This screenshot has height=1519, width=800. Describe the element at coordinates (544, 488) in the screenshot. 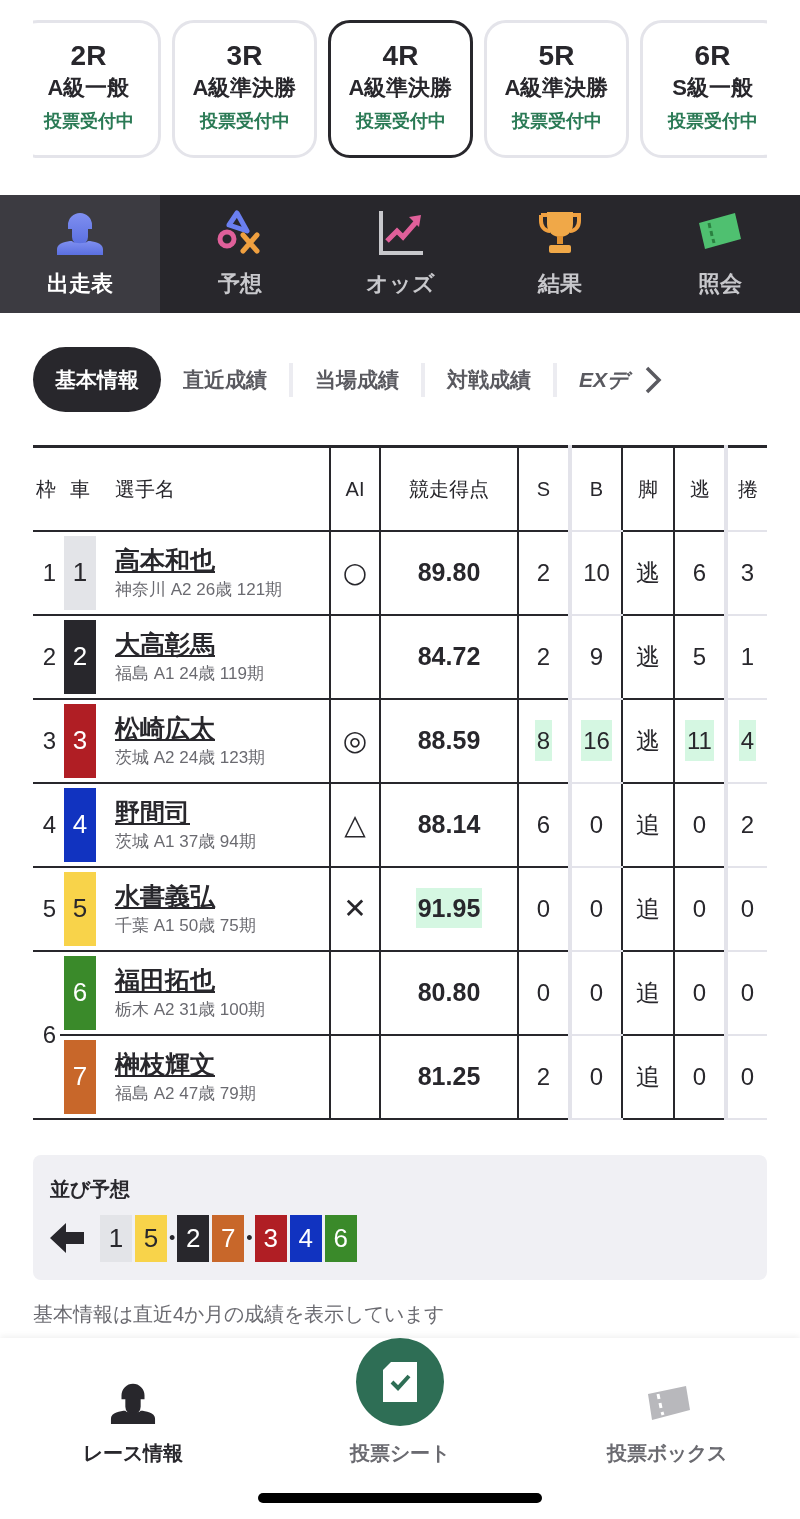

I see `column-header: S` at that location.